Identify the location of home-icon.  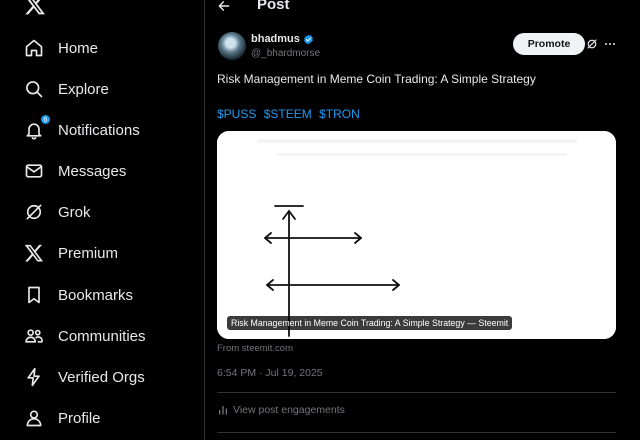
(34, 48).